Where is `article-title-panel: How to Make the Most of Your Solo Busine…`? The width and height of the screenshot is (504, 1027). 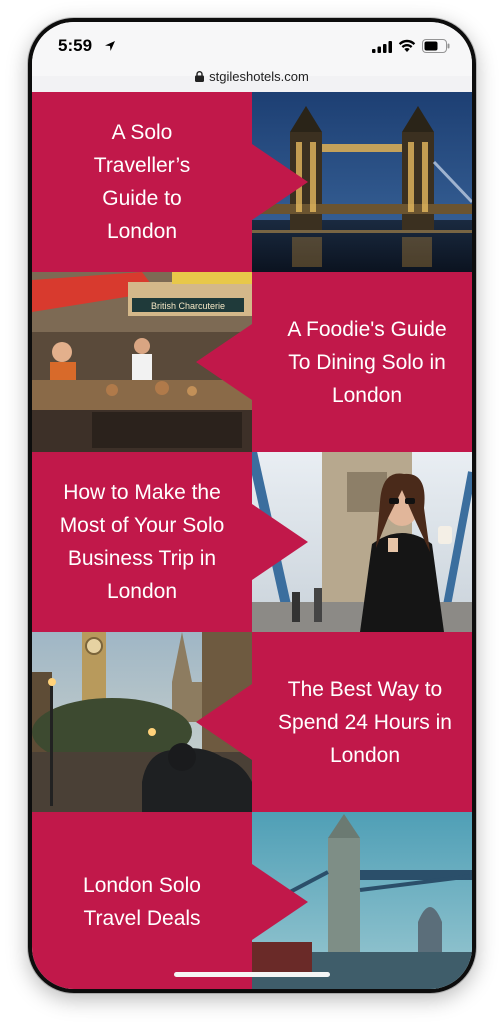 article-title-panel: How to Make the Most of Your Solo Busine… is located at coordinates (142, 542).